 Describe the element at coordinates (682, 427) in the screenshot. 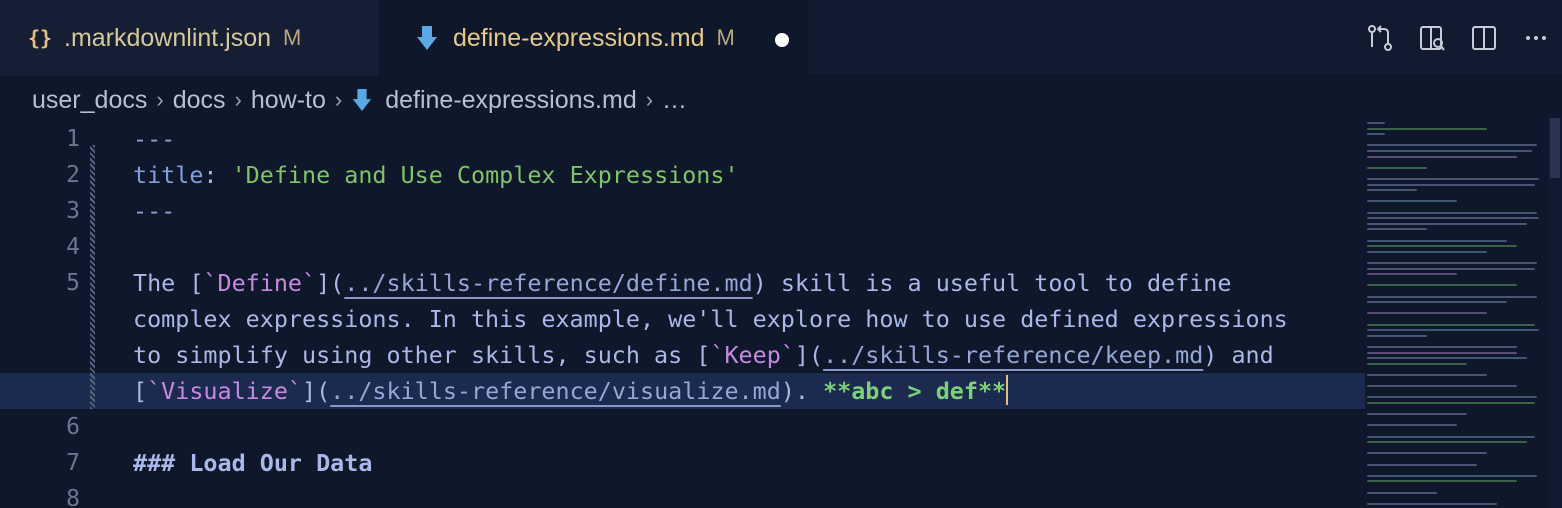

I see `code-line: 6` at that location.